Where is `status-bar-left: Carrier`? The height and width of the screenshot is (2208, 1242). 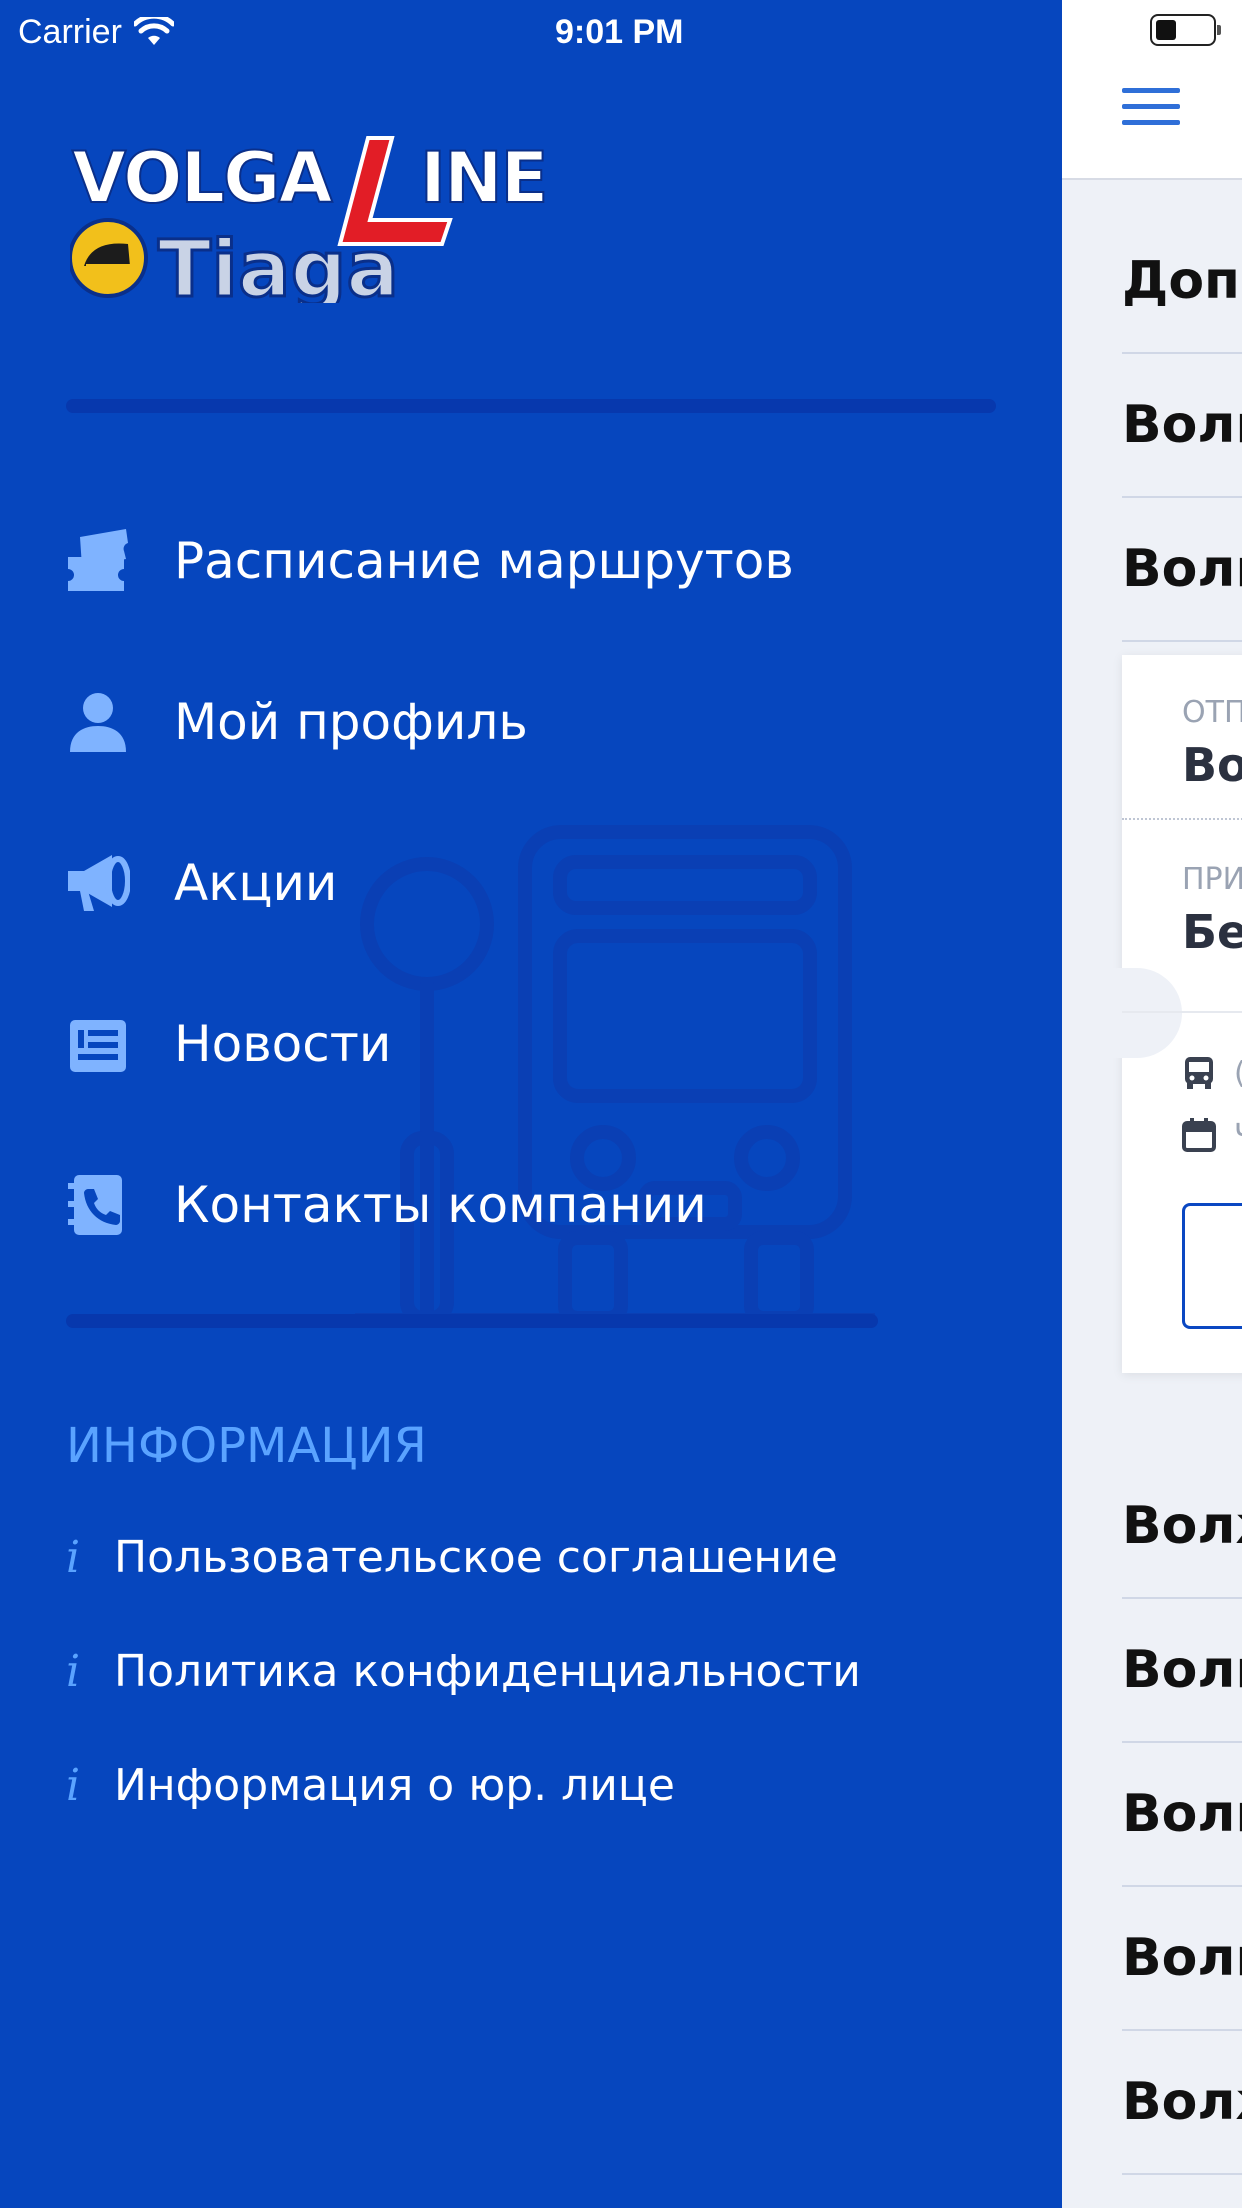 status-bar-left: Carrier is located at coordinates (96, 32).